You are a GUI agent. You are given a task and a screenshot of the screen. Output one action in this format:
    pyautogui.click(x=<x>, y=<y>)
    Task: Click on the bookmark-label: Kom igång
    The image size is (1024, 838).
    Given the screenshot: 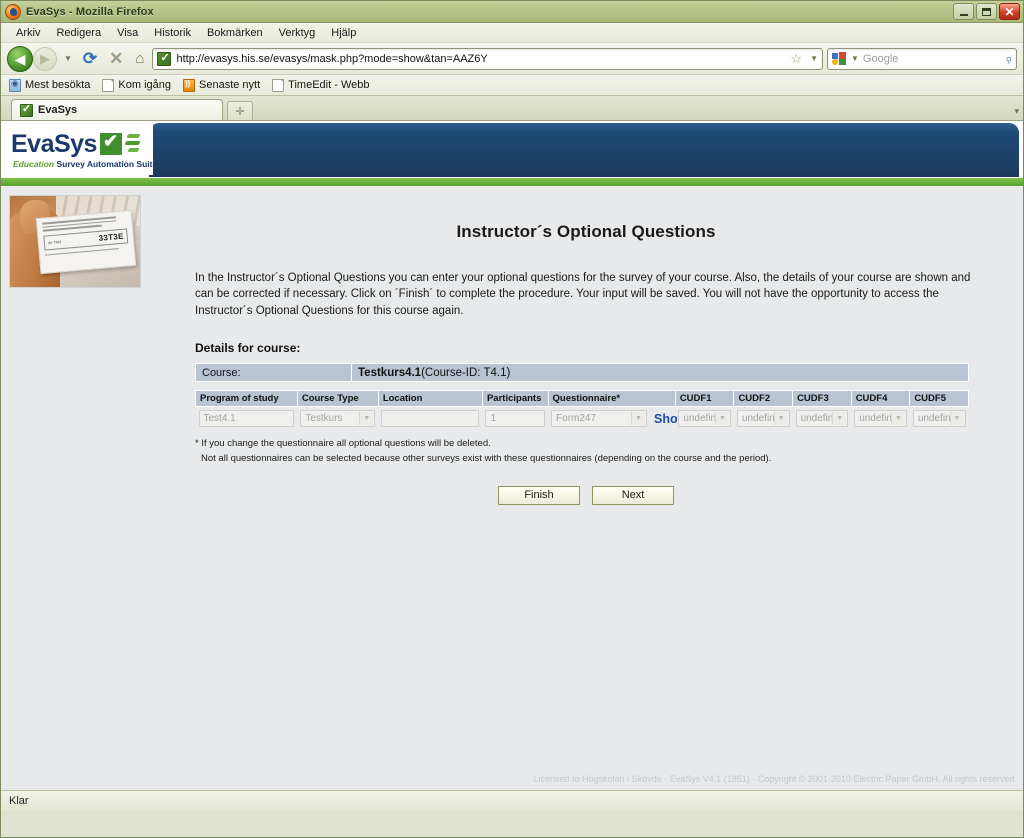 What is the action you would take?
    pyautogui.click(x=145, y=85)
    